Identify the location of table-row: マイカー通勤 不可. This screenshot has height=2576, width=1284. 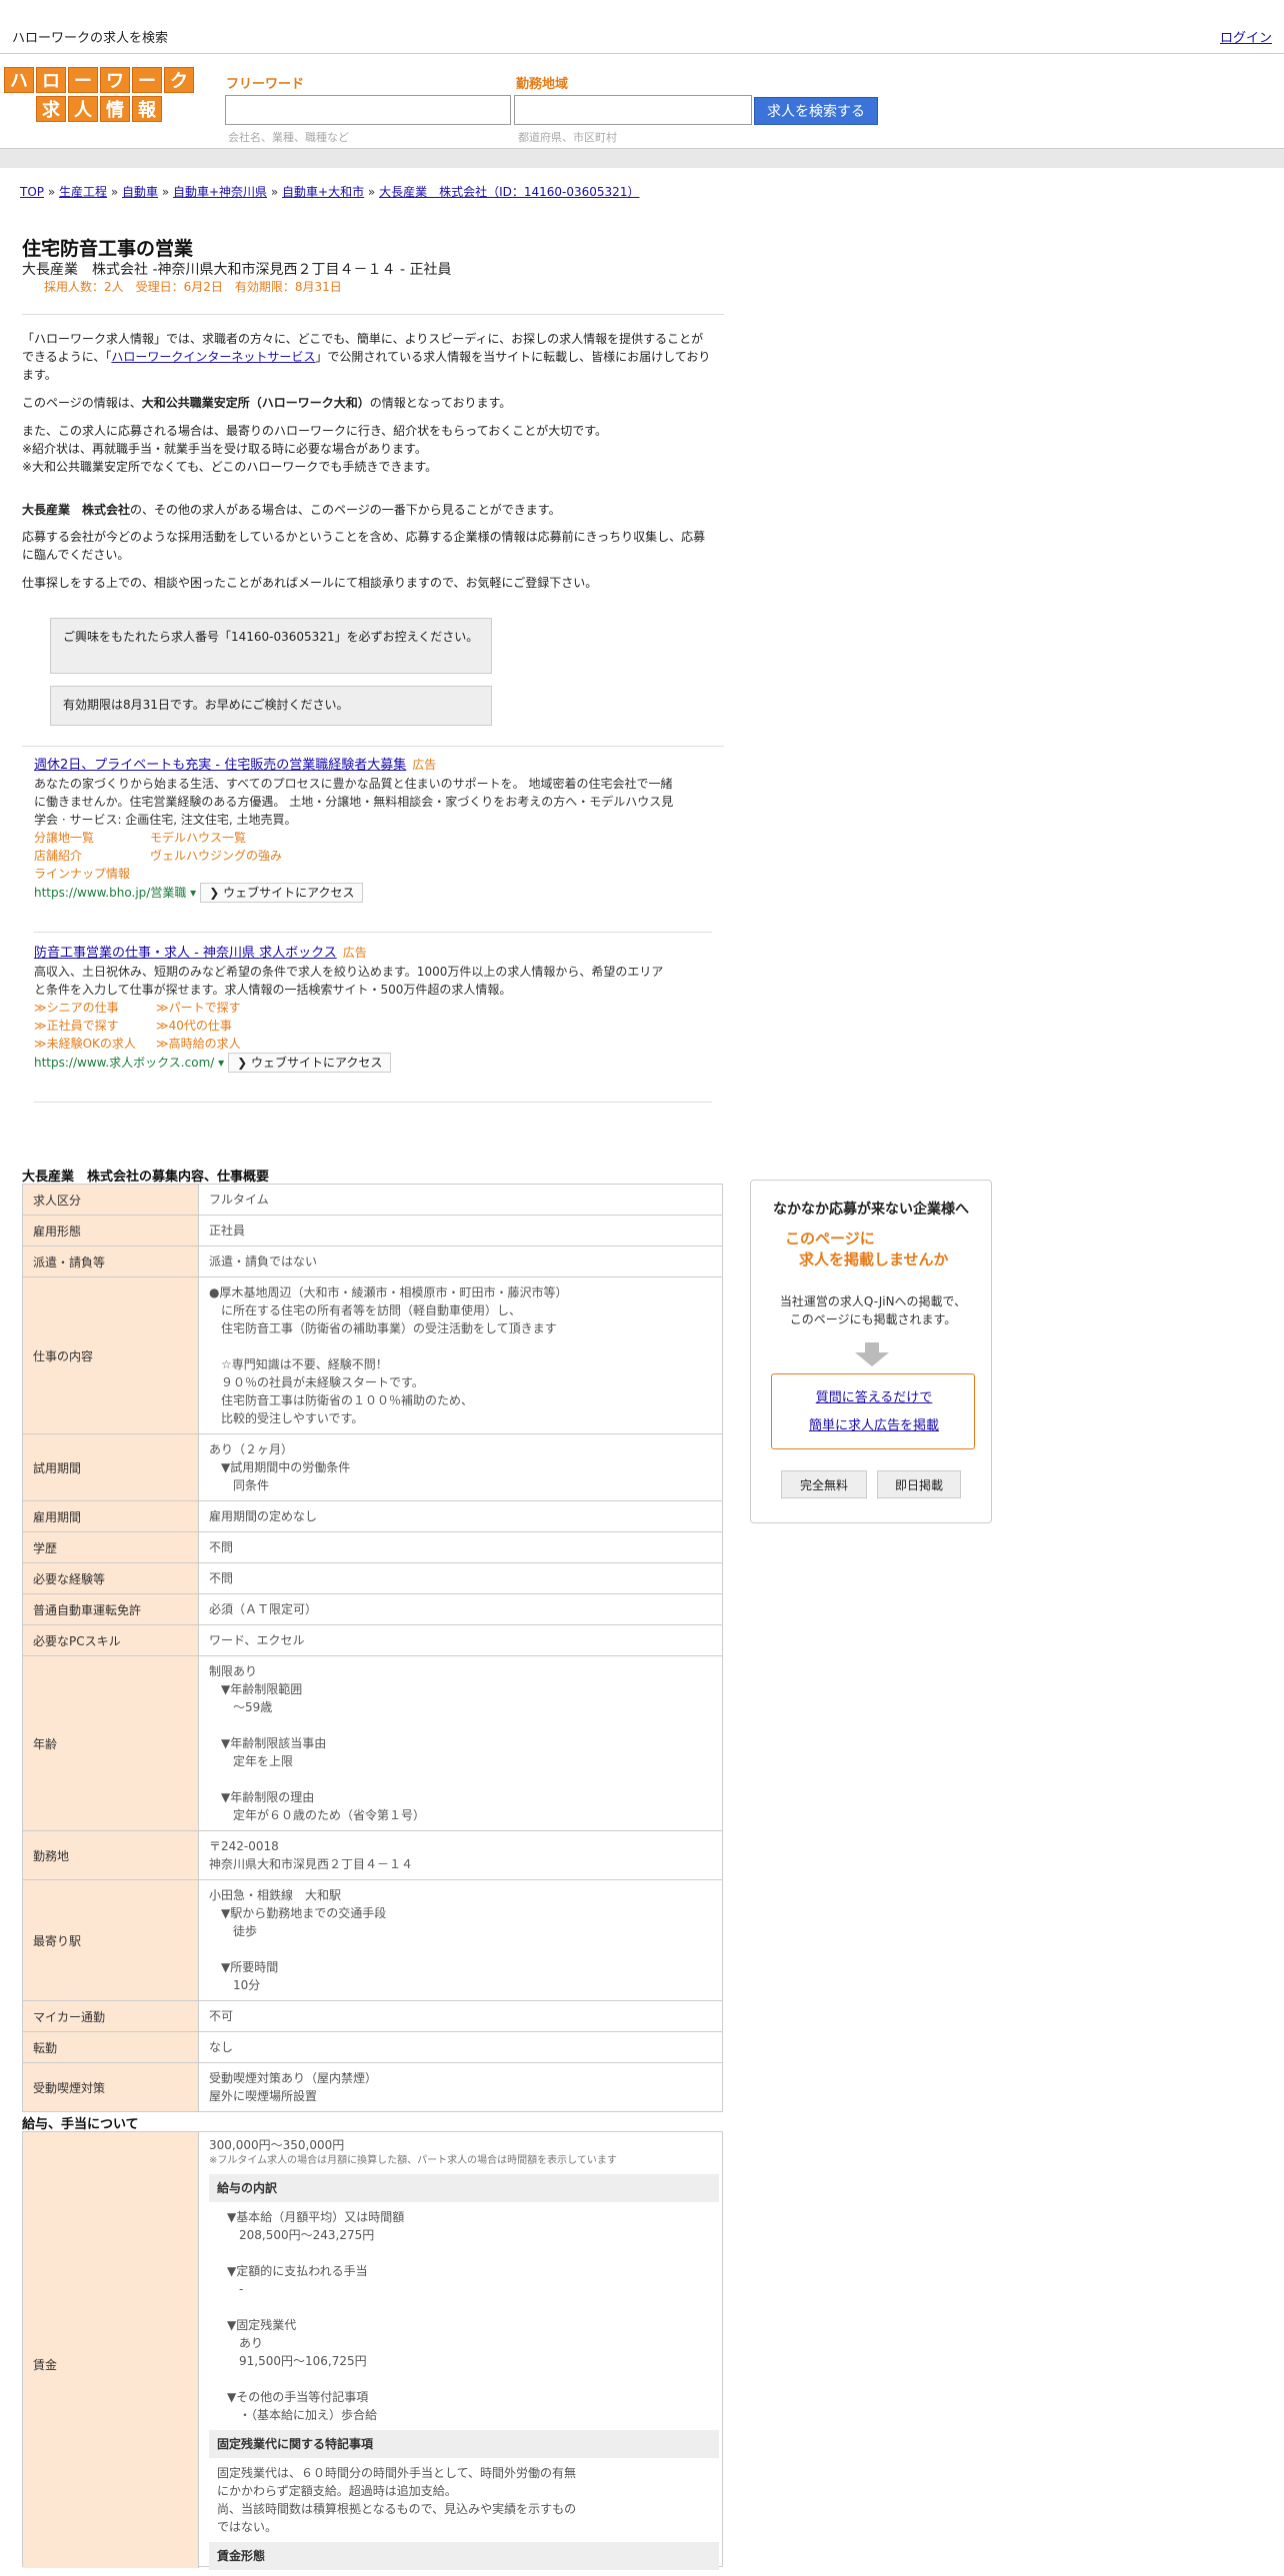
(372, 2016).